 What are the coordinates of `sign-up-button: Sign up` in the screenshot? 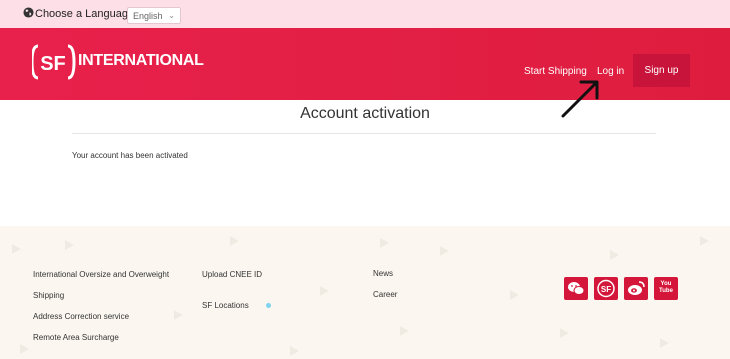 It's located at (661, 70).